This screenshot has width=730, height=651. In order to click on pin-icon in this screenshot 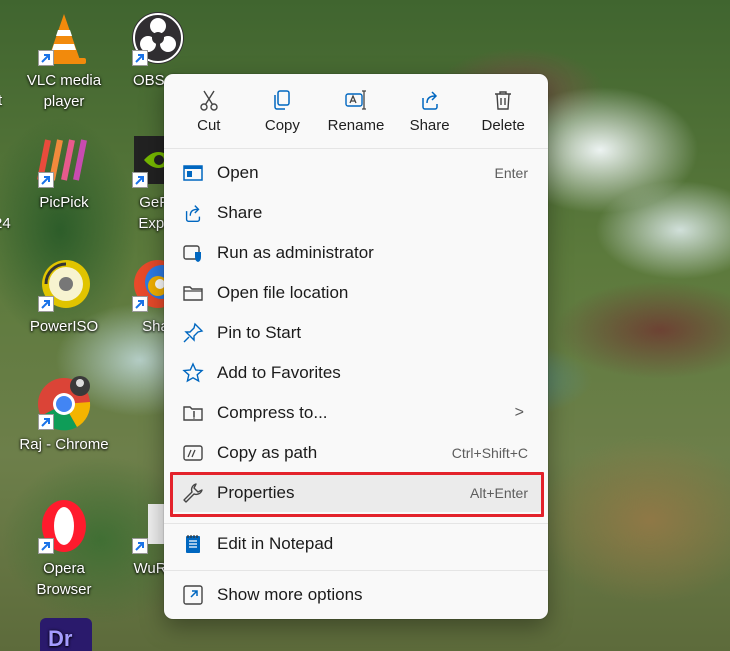, I will do `click(193, 333)`.